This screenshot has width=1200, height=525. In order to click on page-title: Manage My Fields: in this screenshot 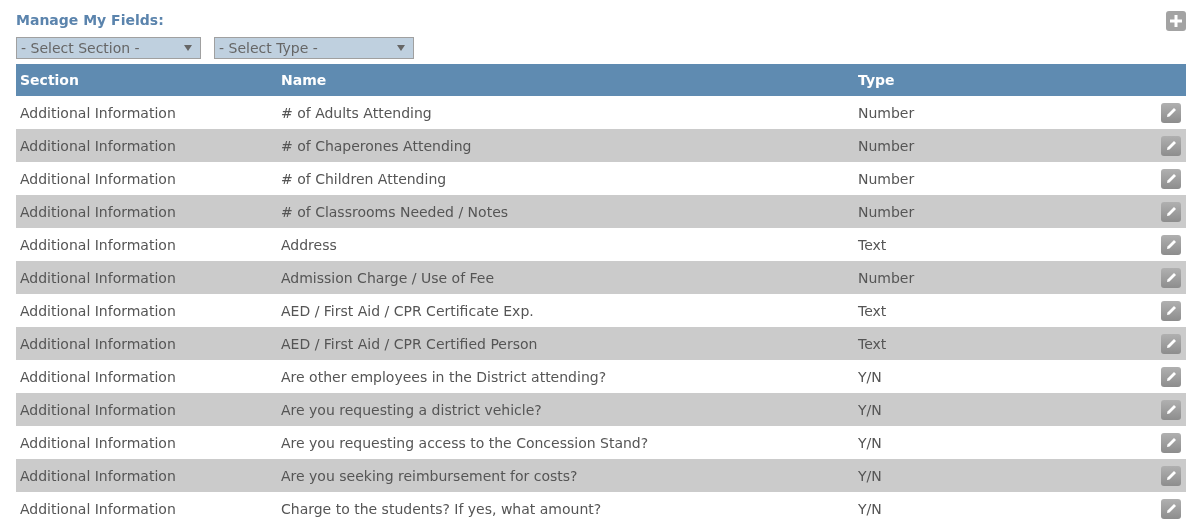, I will do `click(90, 20)`.